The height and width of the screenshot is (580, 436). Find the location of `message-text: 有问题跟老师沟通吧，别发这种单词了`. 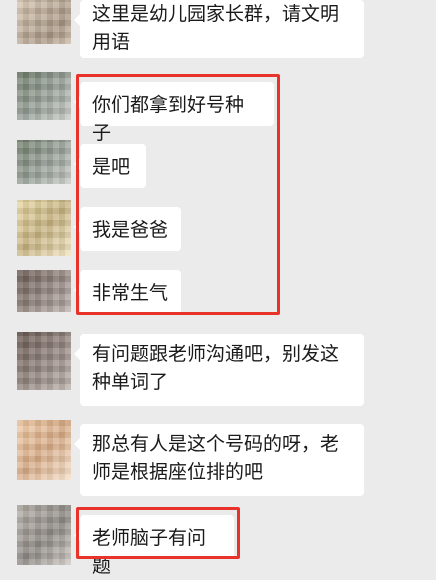

message-text: 有问题跟老师沟通吧，别发这种单词了 is located at coordinates (216, 368).